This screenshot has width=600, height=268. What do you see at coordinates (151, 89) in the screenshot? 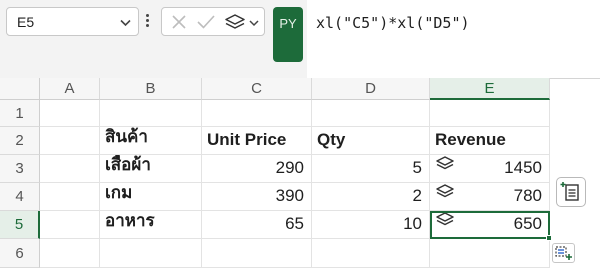
I see `column-header-b: B` at bounding box center [151, 89].